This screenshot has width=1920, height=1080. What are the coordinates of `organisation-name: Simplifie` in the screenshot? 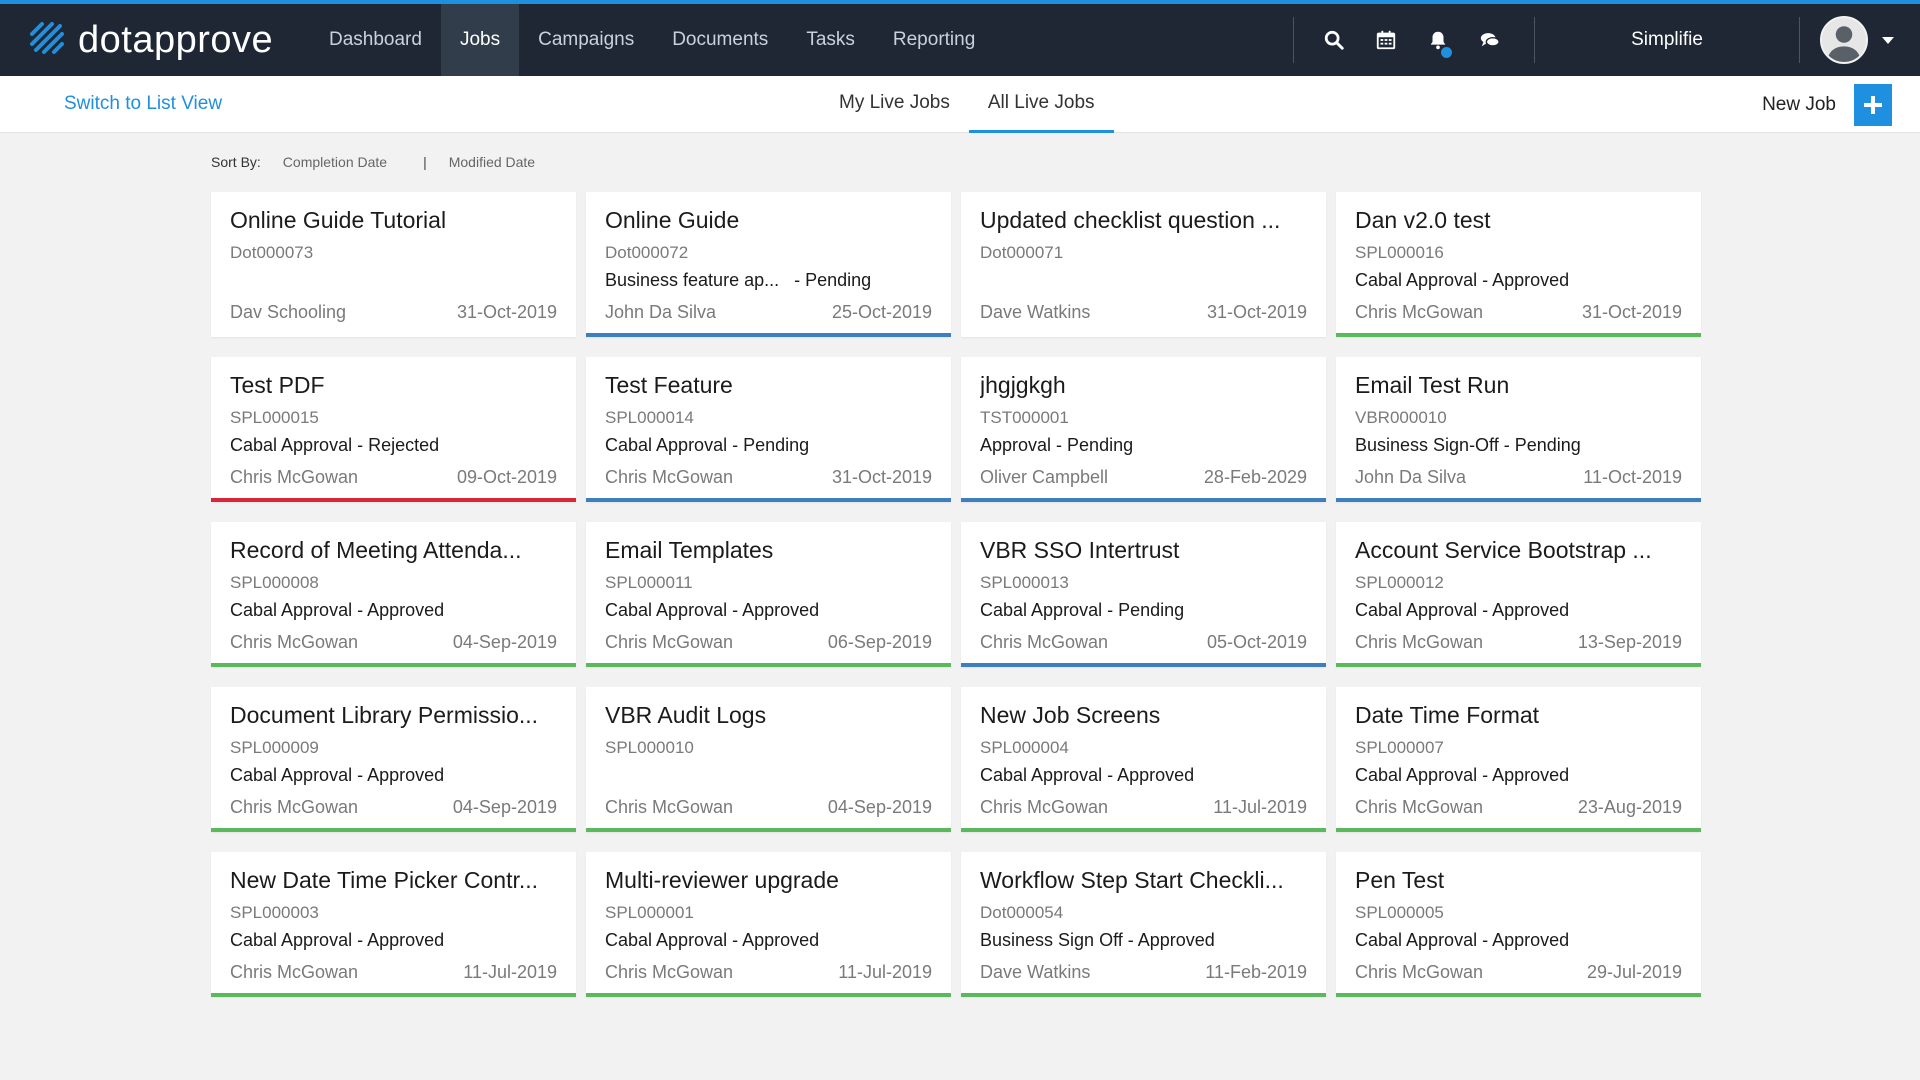 It's located at (1667, 40).